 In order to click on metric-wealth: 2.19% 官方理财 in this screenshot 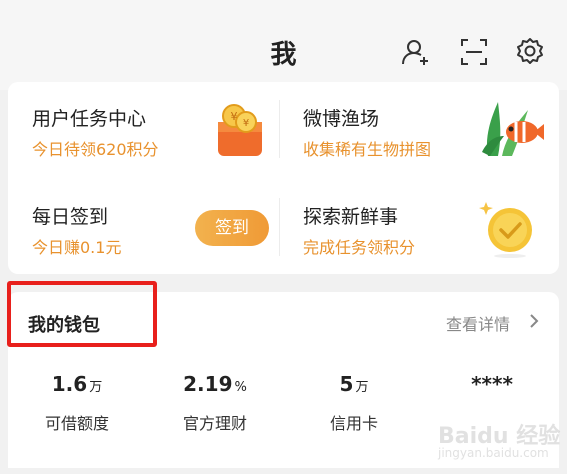, I will do `click(215, 403)`.